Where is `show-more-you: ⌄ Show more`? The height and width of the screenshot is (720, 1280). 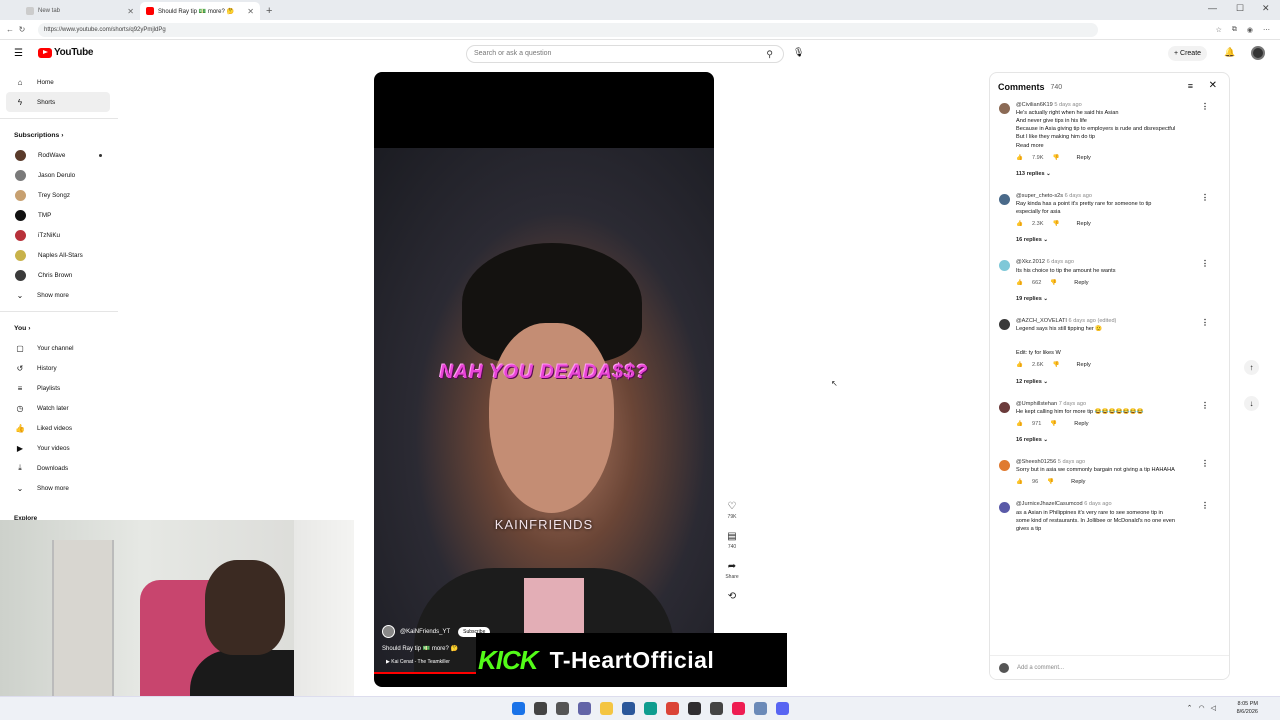
show-more-you: ⌄ Show more is located at coordinates (59, 488).